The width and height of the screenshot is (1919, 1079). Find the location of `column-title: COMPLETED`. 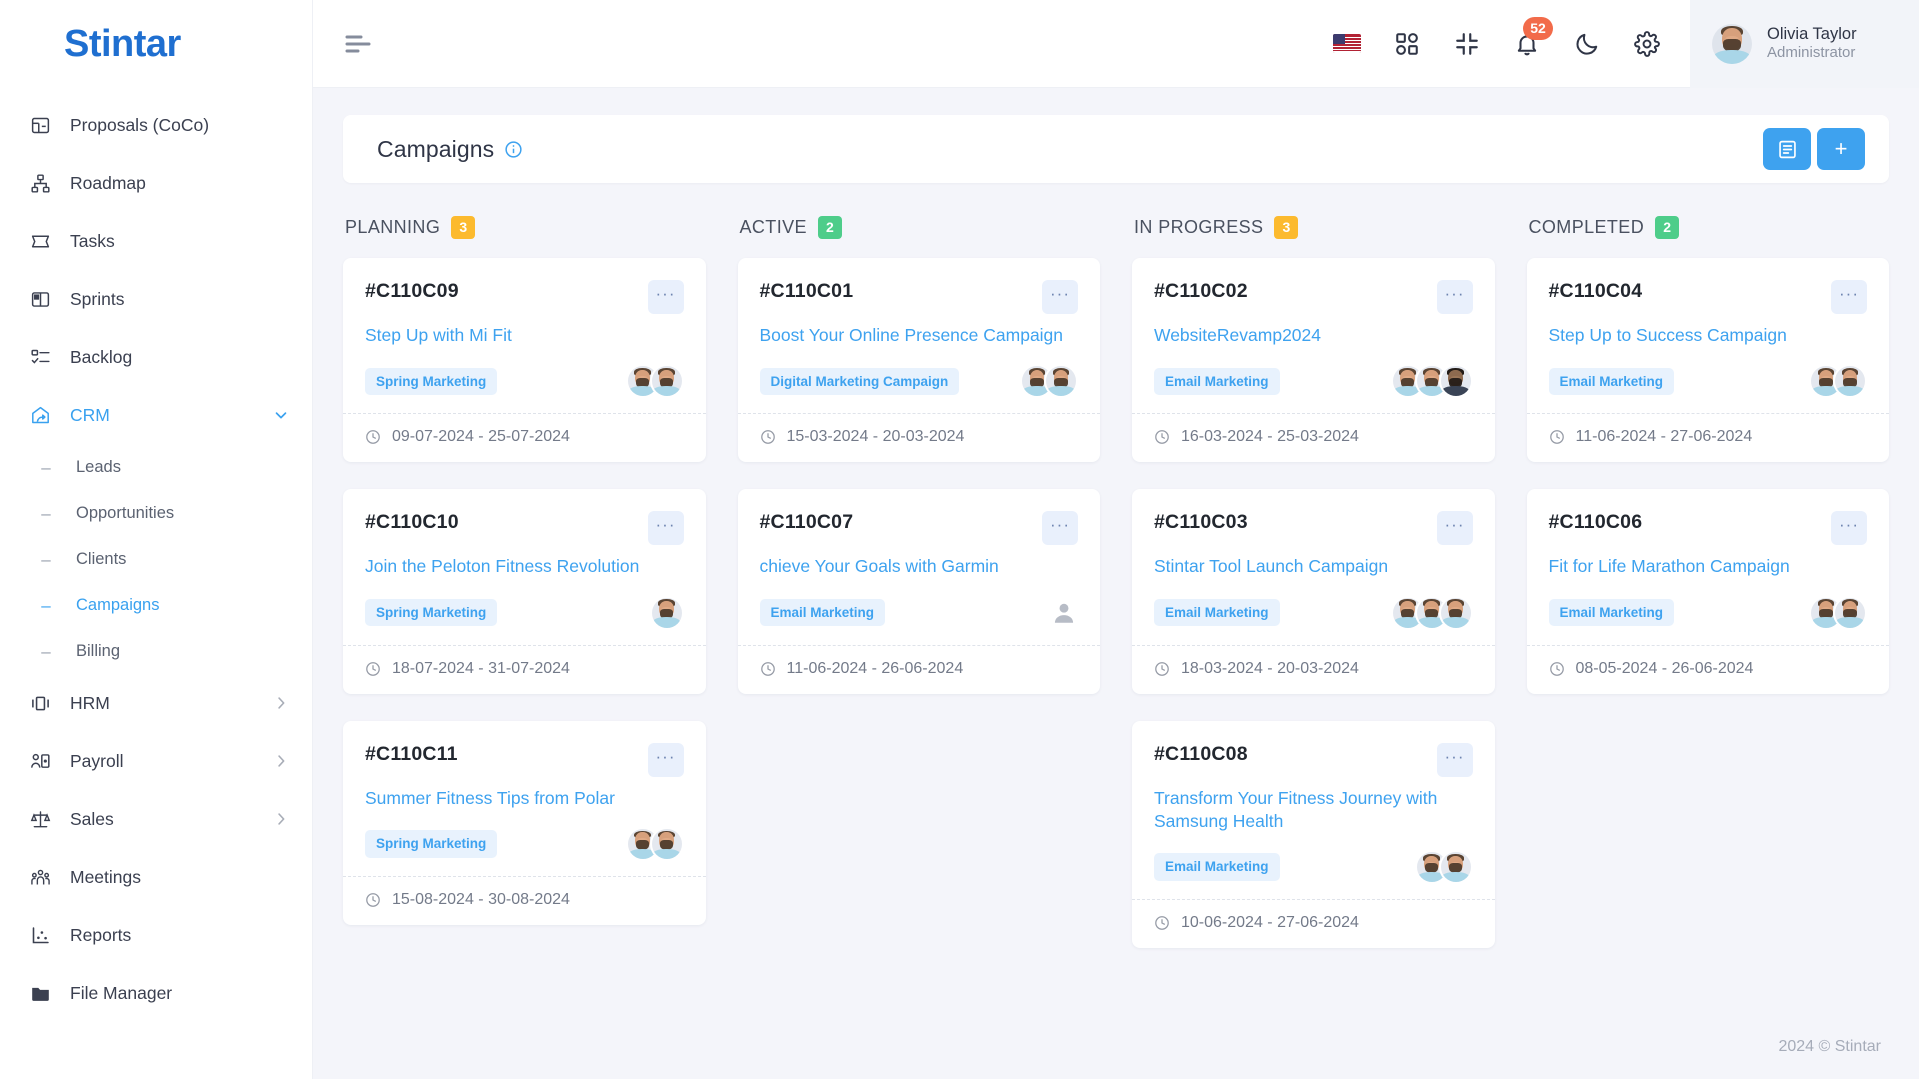

column-title: COMPLETED is located at coordinates (1586, 226).